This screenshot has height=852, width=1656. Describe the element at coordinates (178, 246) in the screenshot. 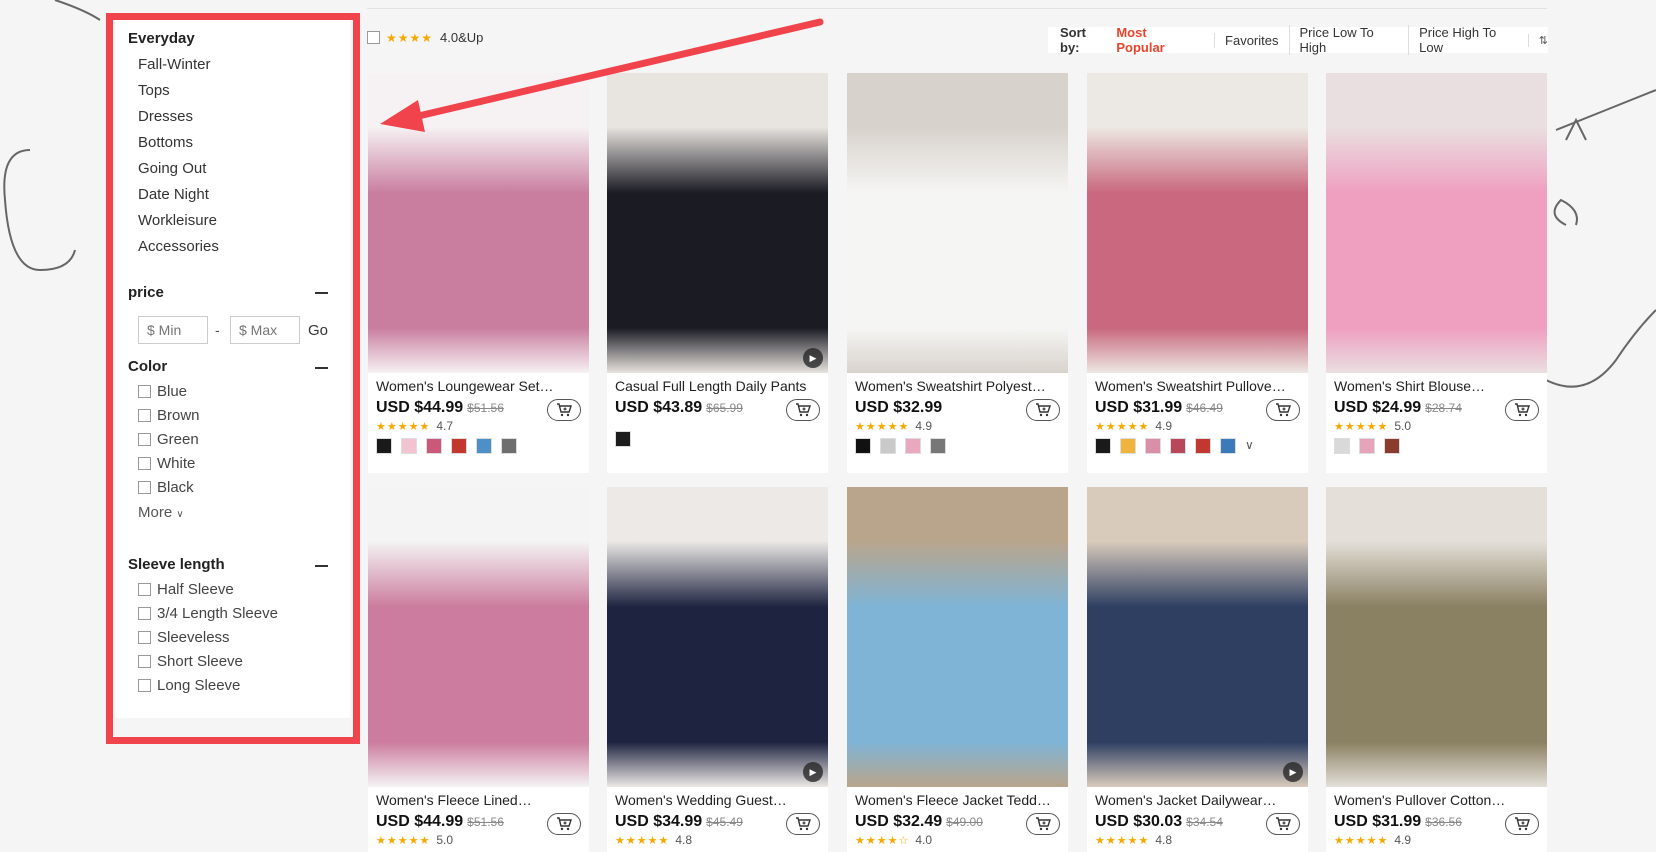

I see `category-accessories: Accessories` at that location.